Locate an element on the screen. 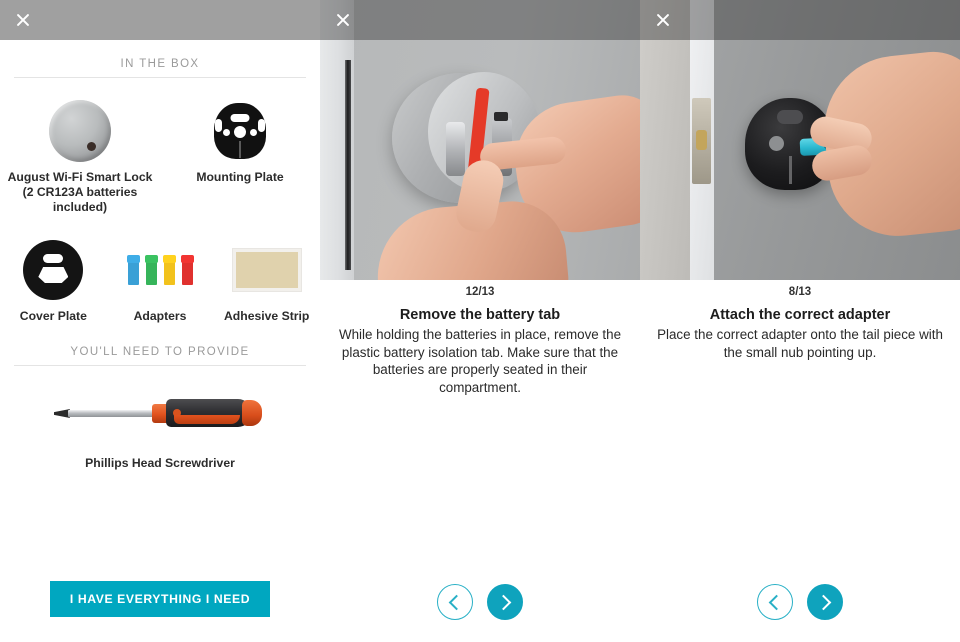 This screenshot has width=960, height=642. in-the-box-divider is located at coordinates (160, 77).